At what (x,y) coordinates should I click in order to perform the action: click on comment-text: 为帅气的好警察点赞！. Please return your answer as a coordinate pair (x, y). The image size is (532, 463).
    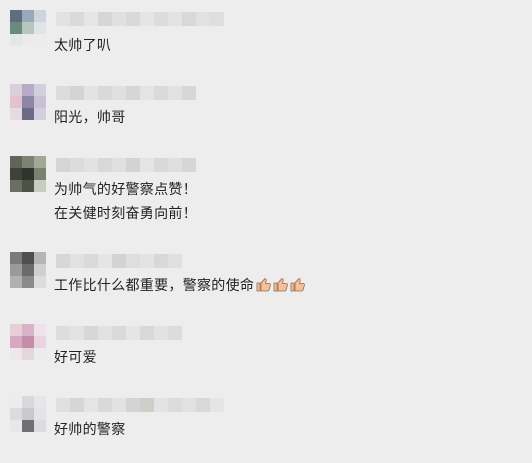
    Looking at the image, I should click on (125, 190).